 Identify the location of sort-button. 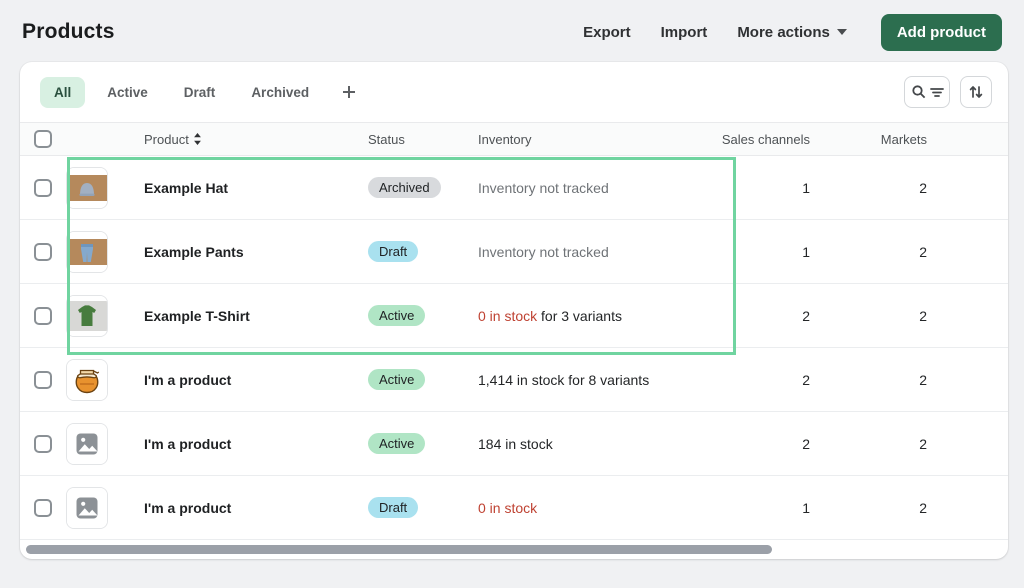
(976, 92).